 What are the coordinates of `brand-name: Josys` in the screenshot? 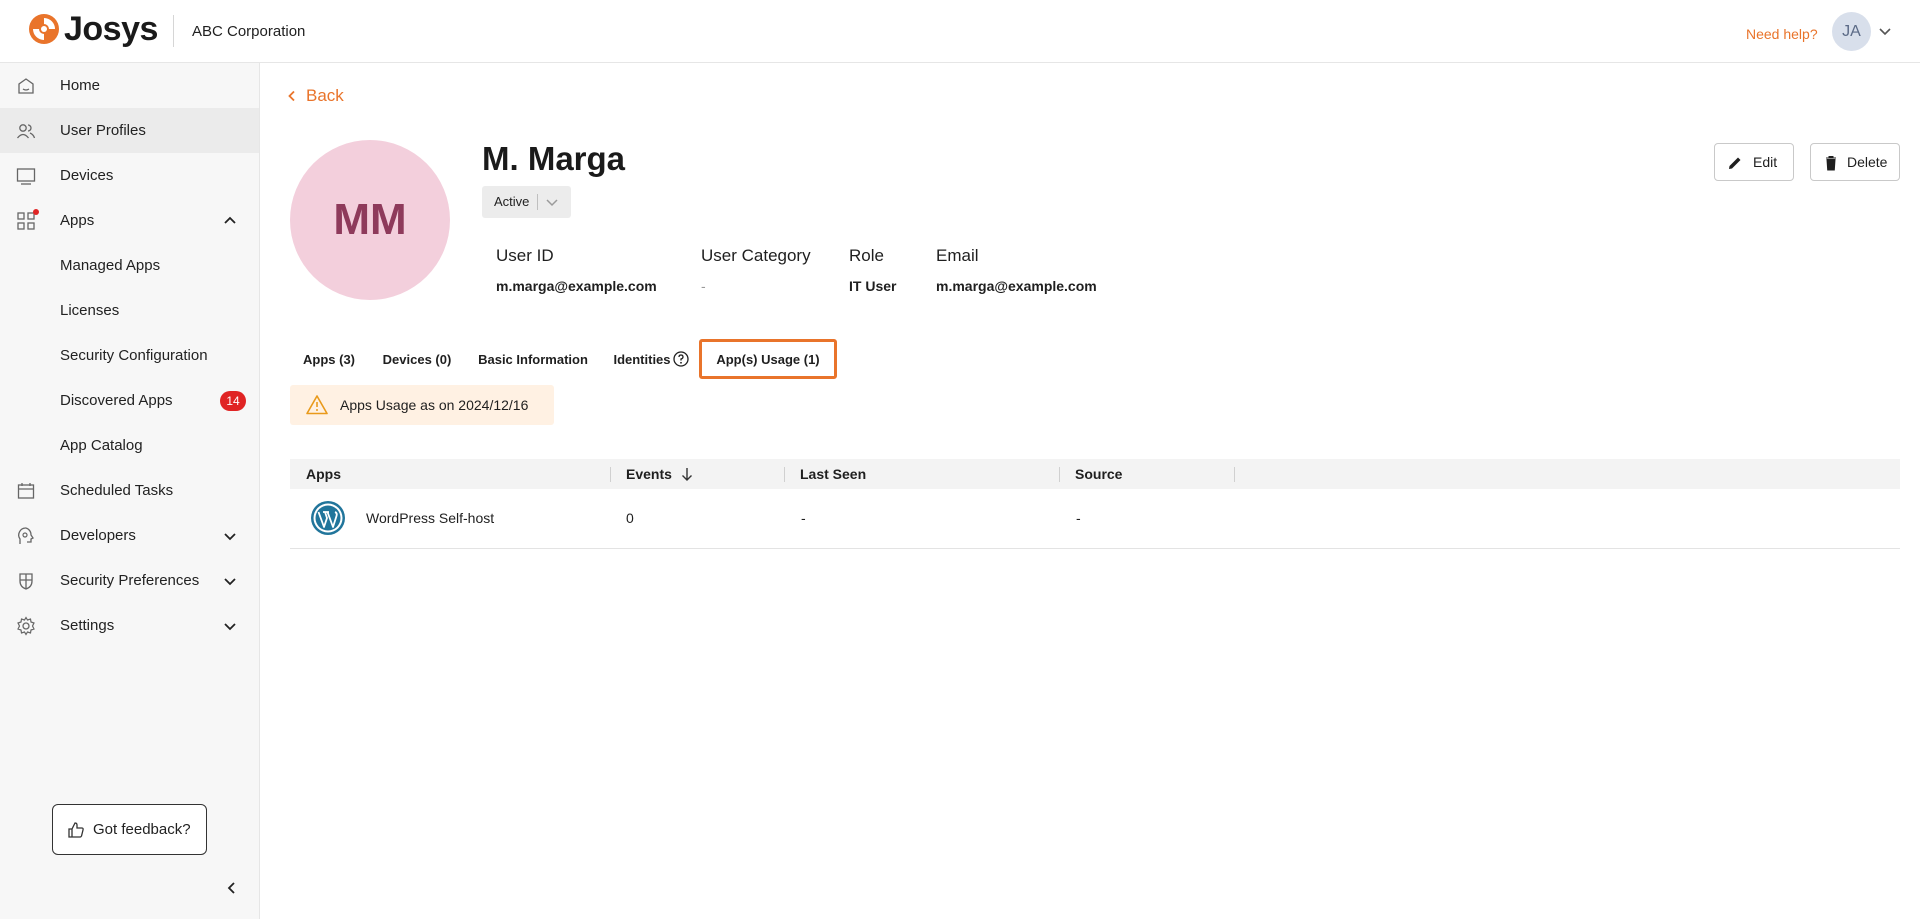 It's located at (111, 29).